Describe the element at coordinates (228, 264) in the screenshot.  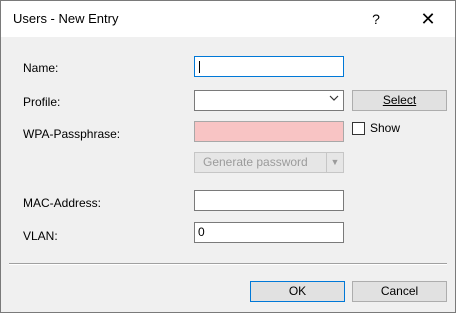
I see `footer-separator` at that location.